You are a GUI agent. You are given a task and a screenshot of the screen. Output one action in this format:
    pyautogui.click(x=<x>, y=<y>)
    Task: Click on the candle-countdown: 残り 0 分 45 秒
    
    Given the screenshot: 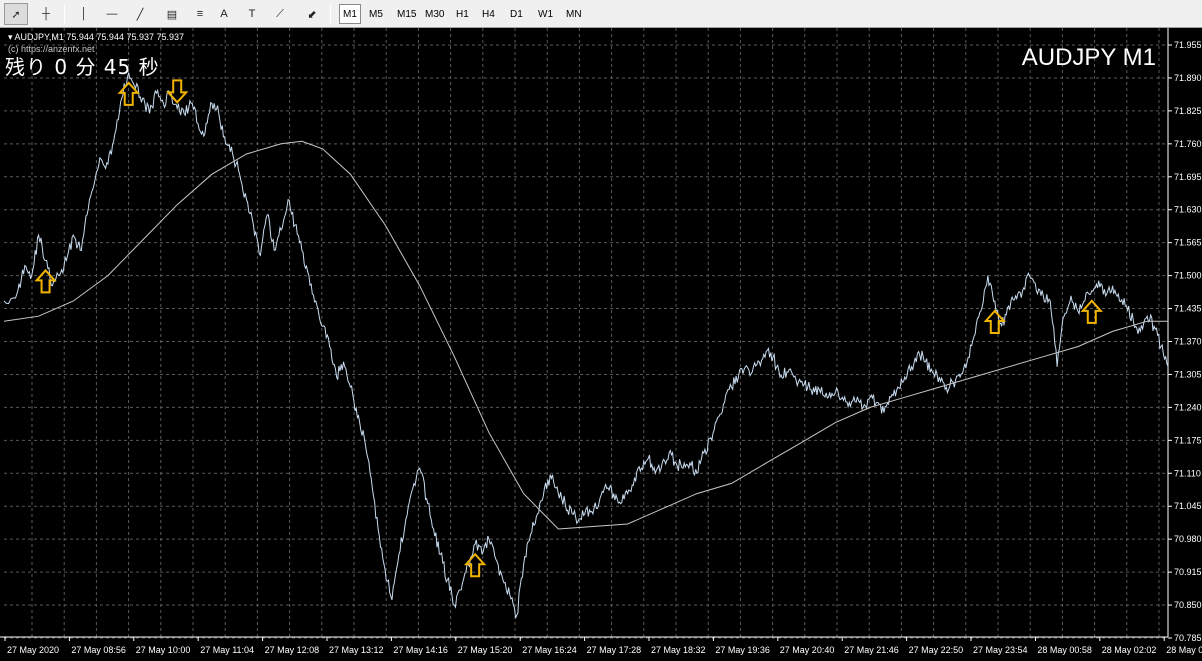 What is the action you would take?
    pyautogui.click(x=82, y=67)
    